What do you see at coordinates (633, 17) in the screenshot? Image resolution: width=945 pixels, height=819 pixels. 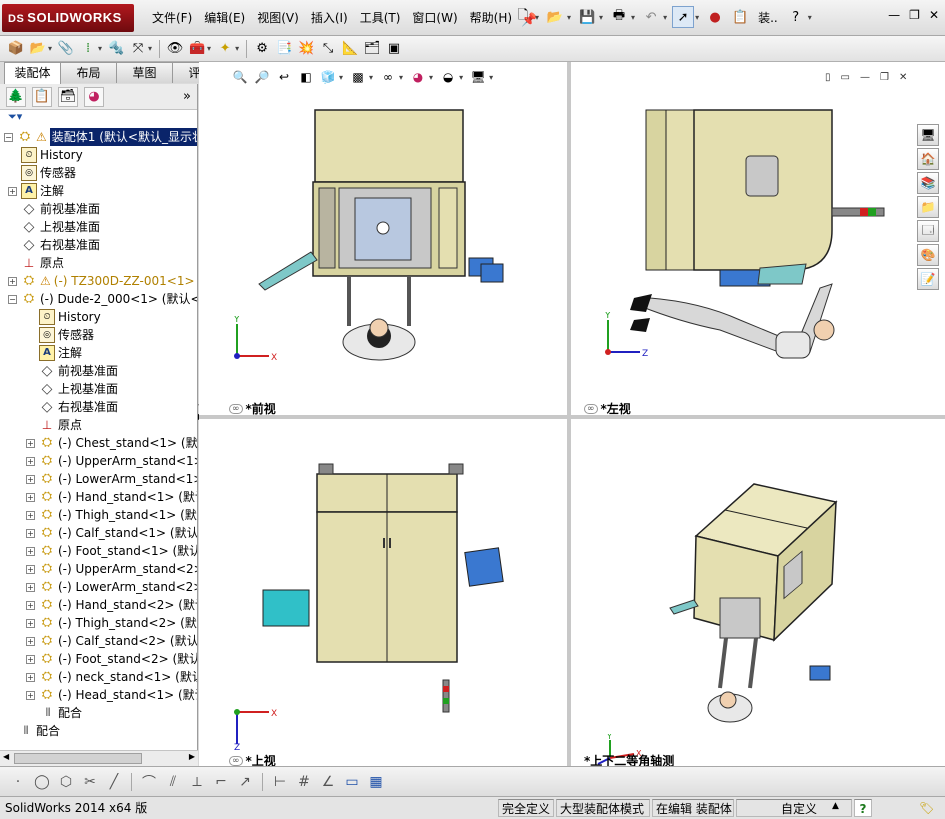 I see `print-dropdown-icon: ▾` at bounding box center [633, 17].